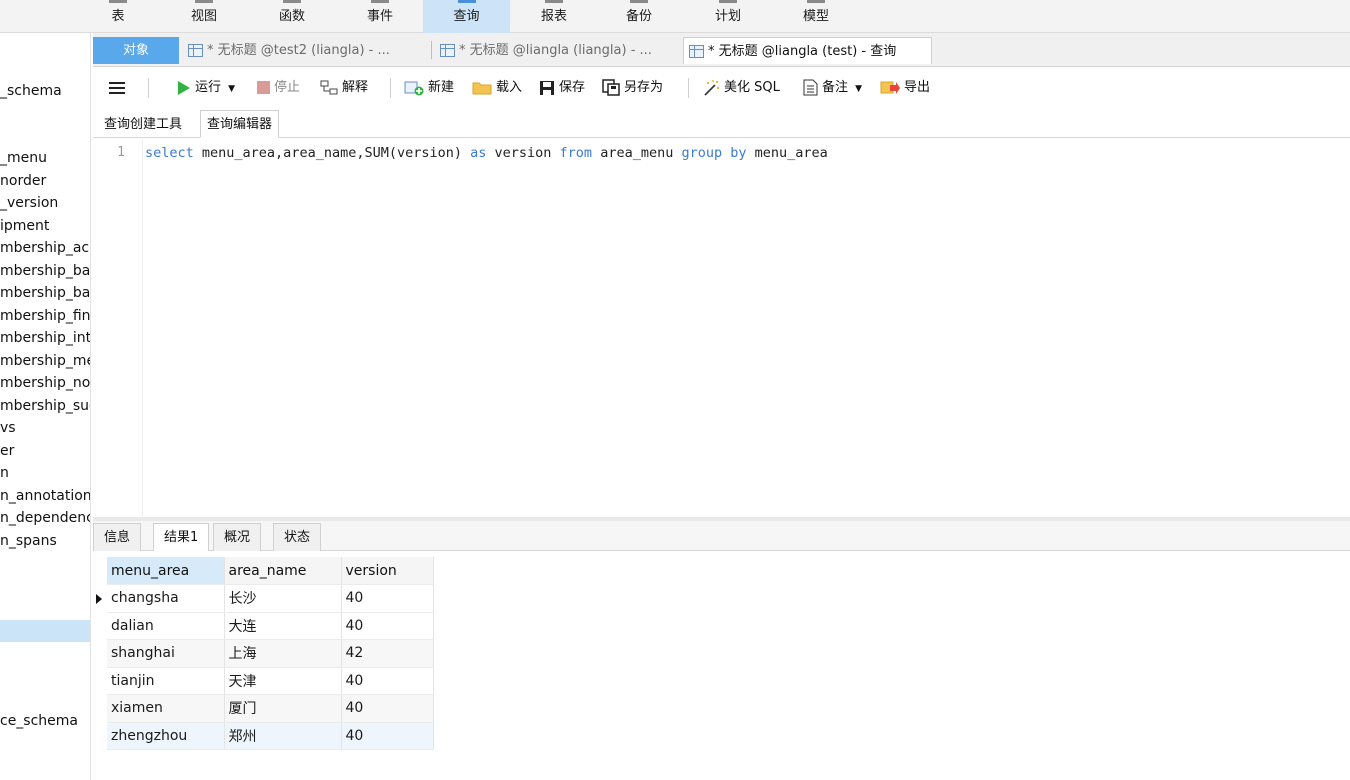 The height and width of the screenshot is (780, 1350). Describe the element at coordinates (702, 153) in the screenshot. I see `sql-keyword: group` at that location.